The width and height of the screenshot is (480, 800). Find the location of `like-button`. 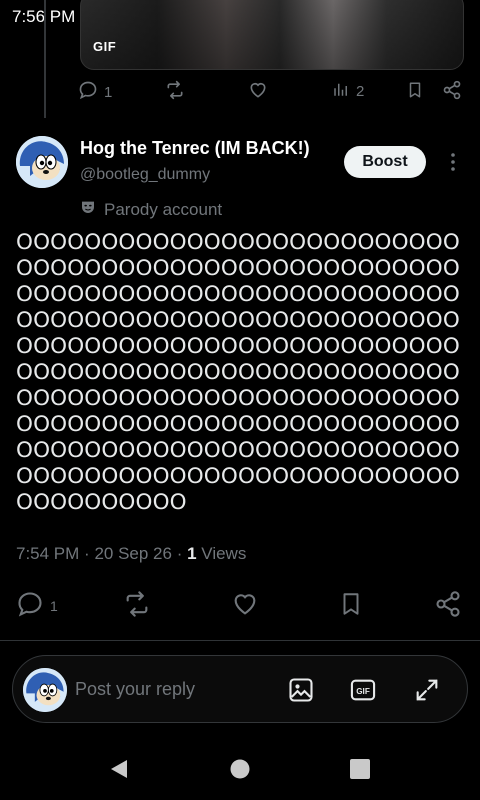

like-button is located at coordinates (258, 92).